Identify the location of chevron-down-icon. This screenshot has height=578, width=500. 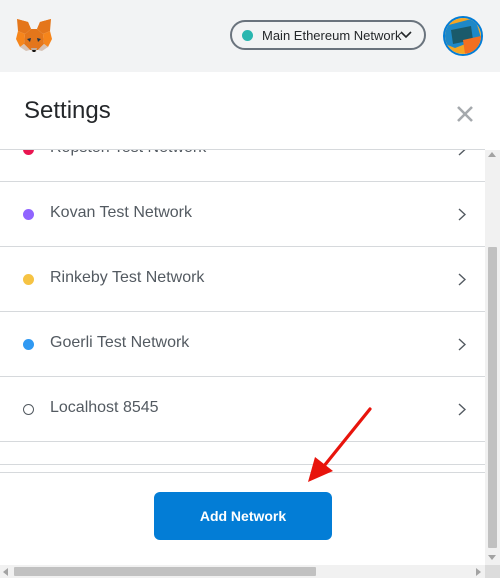
(406, 35).